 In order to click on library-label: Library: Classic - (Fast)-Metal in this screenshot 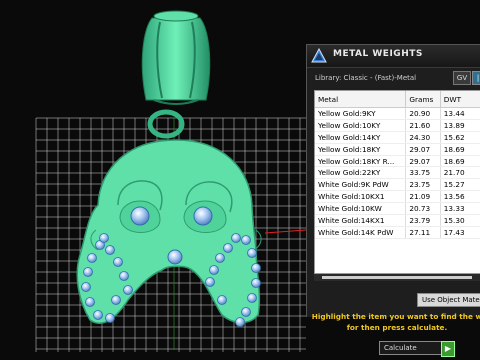, I will do `click(366, 78)`.